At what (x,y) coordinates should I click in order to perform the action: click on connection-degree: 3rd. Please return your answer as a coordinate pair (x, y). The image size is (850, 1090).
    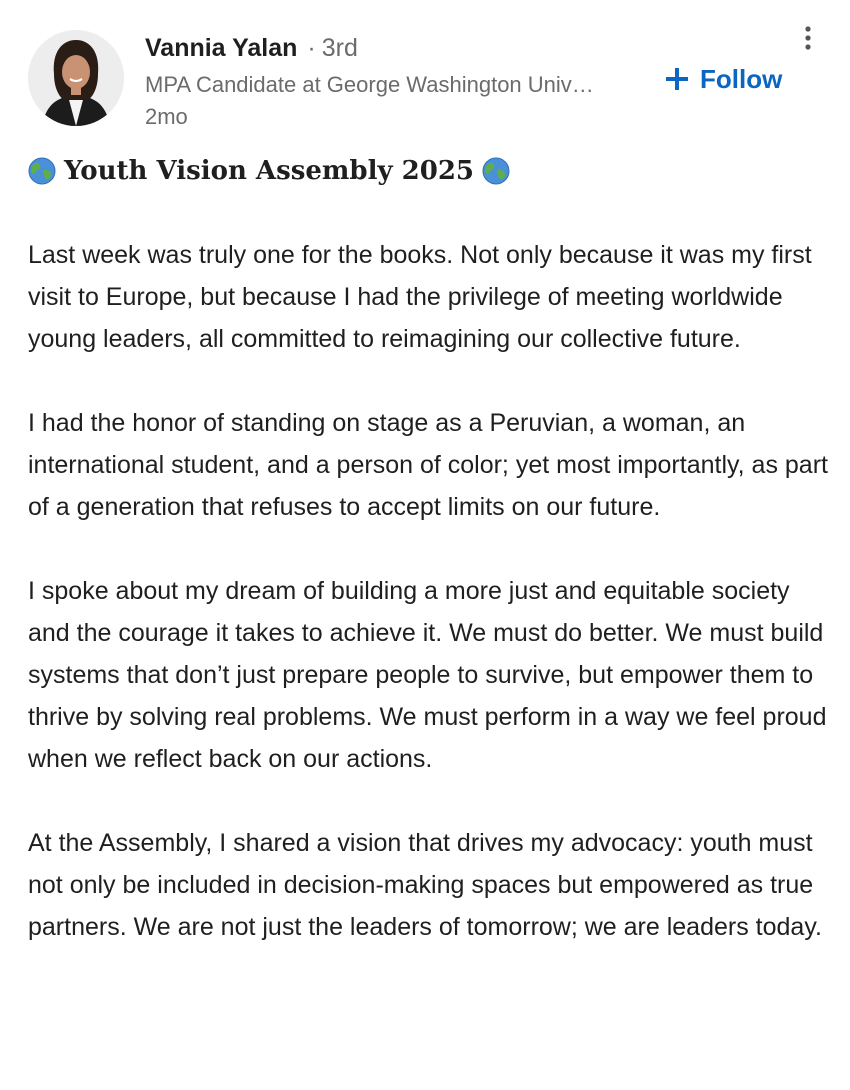
    Looking at the image, I should click on (339, 48).